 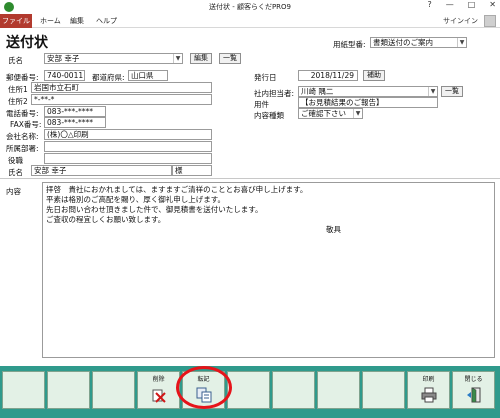 I want to click on paper-type-select: 書類送付のご案内 ▼, so click(x=418, y=42).